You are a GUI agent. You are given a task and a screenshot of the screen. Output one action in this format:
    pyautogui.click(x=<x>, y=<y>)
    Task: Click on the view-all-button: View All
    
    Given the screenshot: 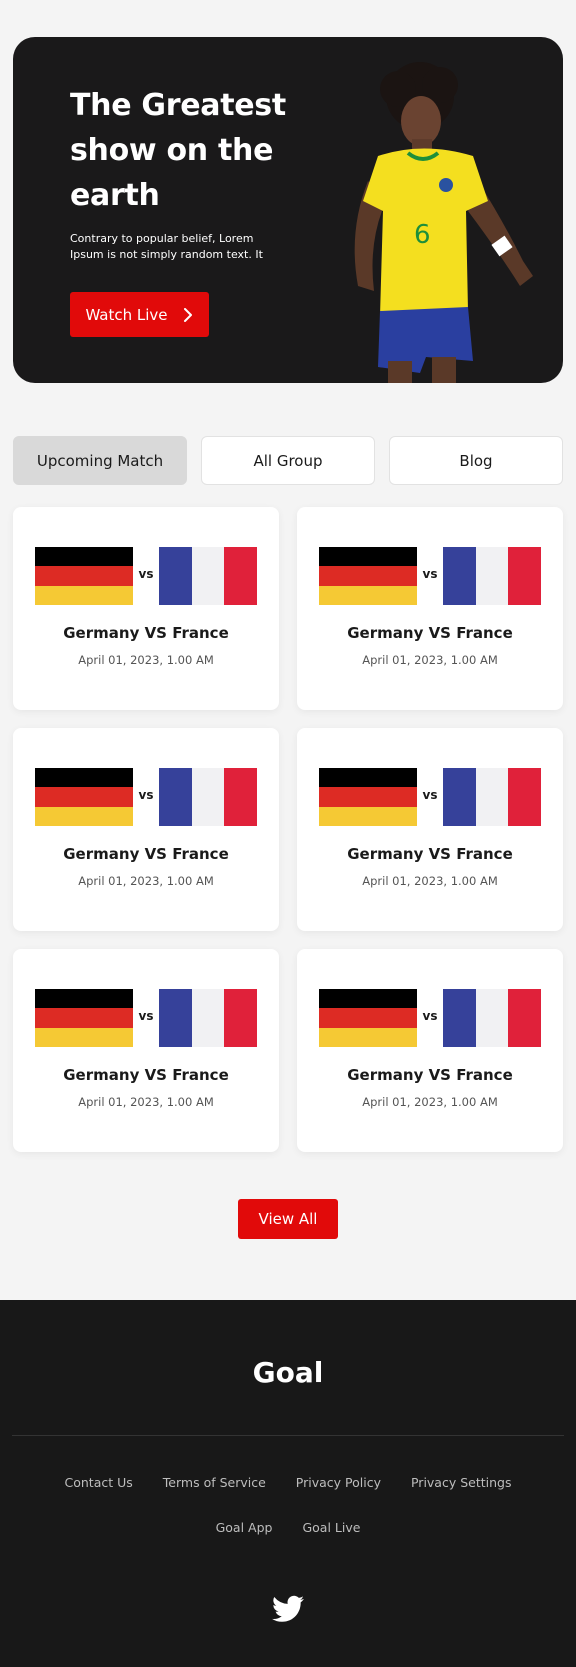 What is the action you would take?
    pyautogui.click(x=288, y=1219)
    